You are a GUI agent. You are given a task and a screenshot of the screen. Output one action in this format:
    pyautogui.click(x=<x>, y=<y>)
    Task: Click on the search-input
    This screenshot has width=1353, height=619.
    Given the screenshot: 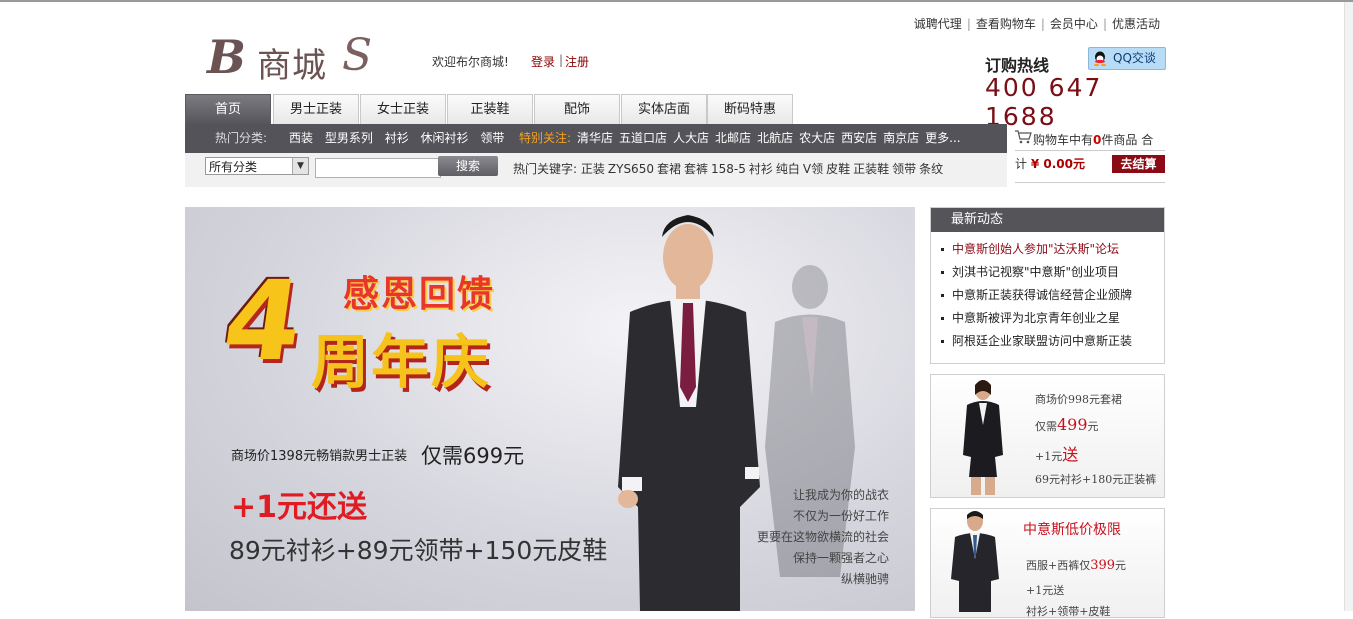 What is the action you would take?
    pyautogui.click(x=378, y=168)
    